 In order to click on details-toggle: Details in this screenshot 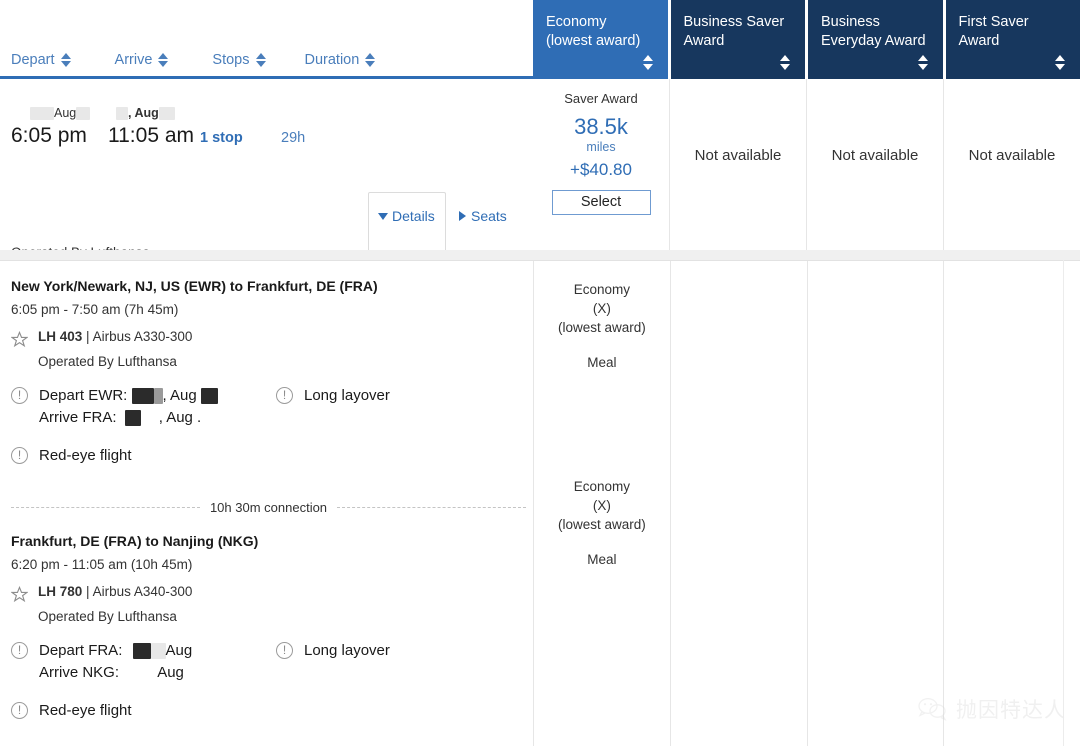, I will do `click(406, 216)`.